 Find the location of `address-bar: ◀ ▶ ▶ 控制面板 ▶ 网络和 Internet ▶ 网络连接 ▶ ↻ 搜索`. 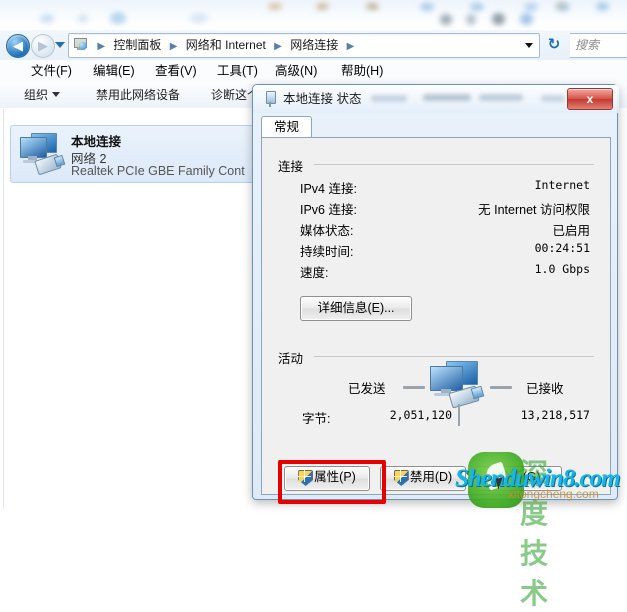

address-bar: ◀ ▶ ▶ 控制面板 ▶ 网络和 Internet ▶ 网络连接 ▶ ↻ 搜索 is located at coordinates (313, 45).